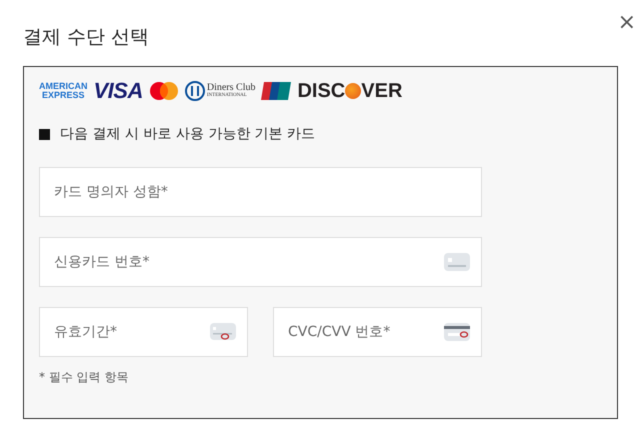 The width and height of the screenshot is (641, 431). What do you see at coordinates (163, 91) in the screenshot?
I see `mastercard-logo-icon` at bounding box center [163, 91].